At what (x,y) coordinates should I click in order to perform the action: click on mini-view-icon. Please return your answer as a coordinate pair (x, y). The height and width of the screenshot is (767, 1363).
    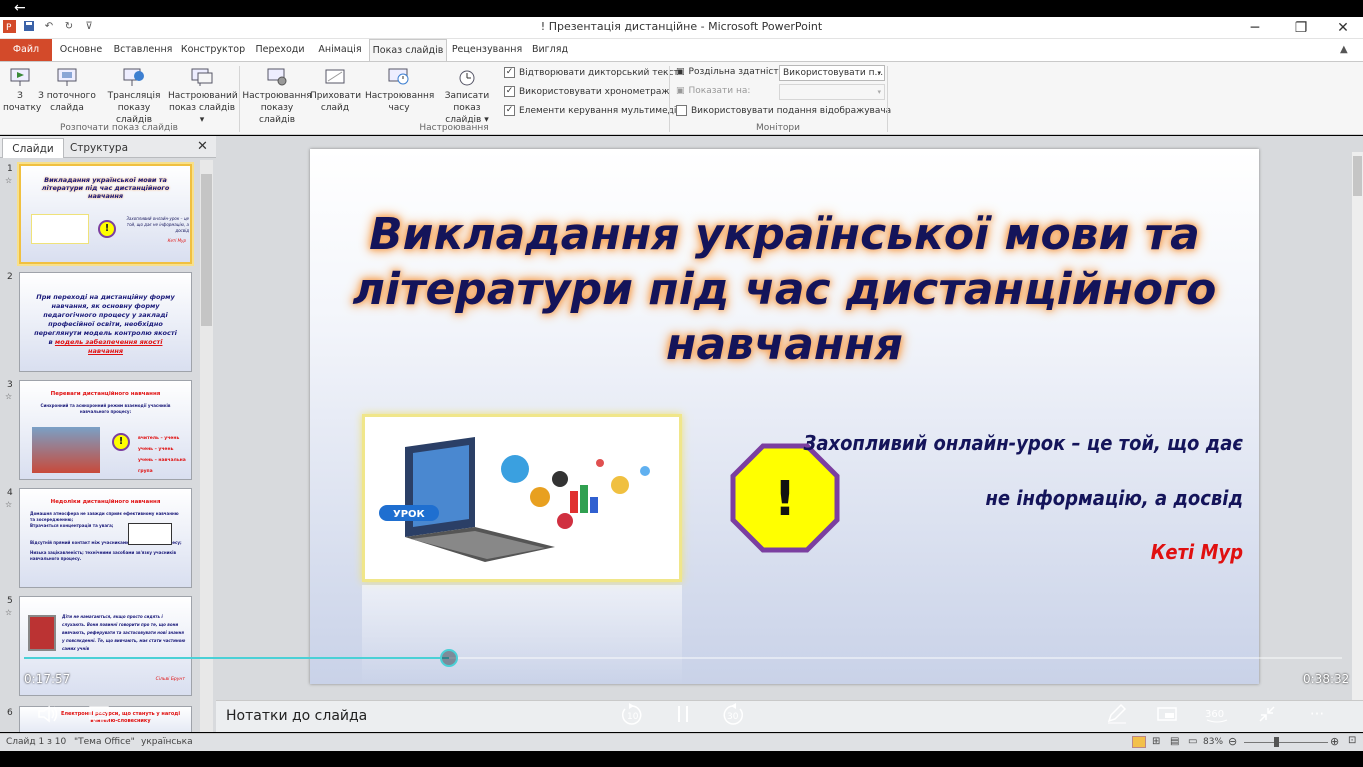
    Looking at the image, I should click on (1167, 714).